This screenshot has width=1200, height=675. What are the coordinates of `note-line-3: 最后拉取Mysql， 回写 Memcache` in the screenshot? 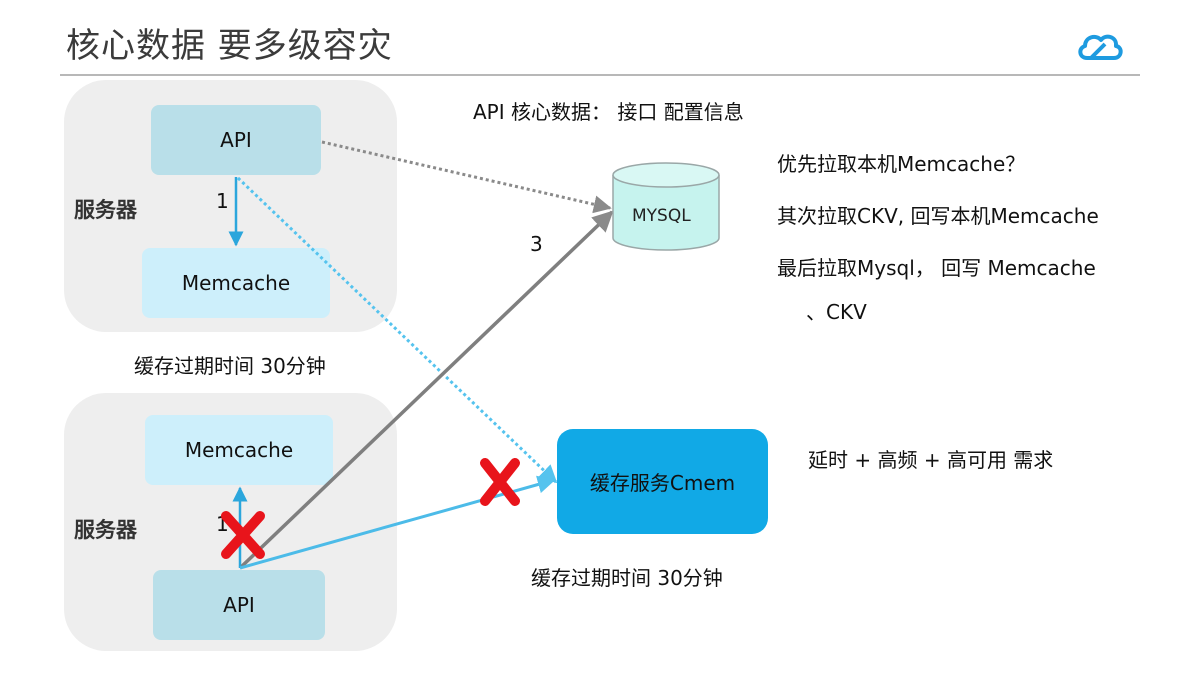 It's located at (936, 268).